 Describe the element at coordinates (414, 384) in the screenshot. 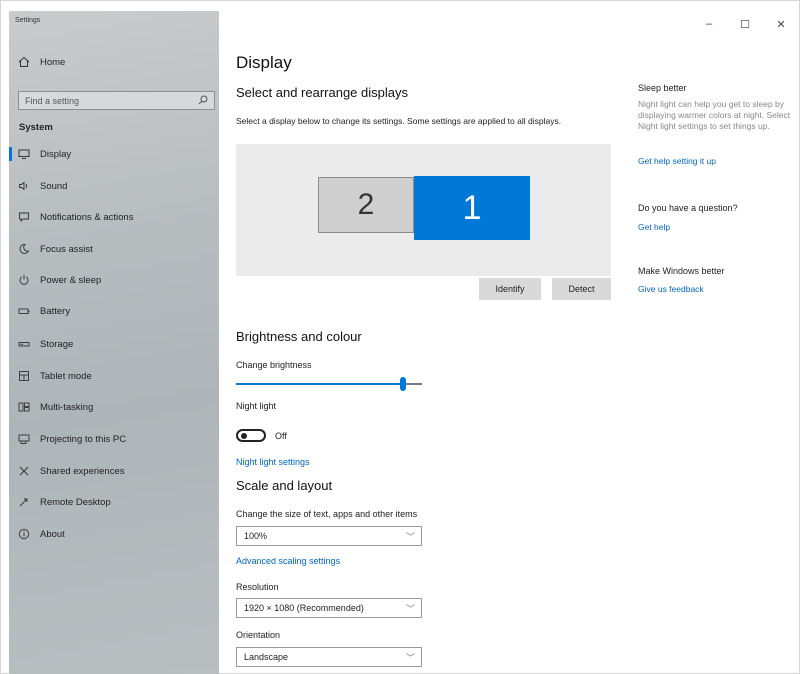

I see `slider-track` at that location.